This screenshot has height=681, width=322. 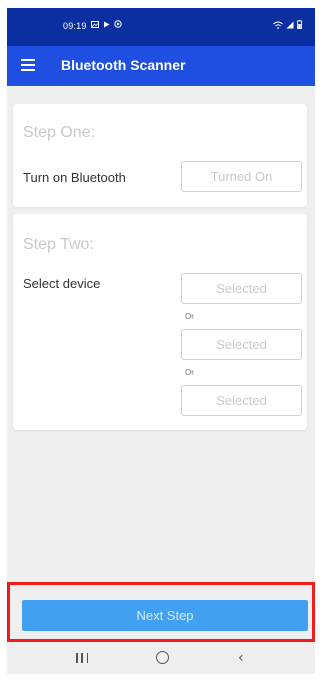 I want to click on select-device-label: Select device, so click(x=62, y=283).